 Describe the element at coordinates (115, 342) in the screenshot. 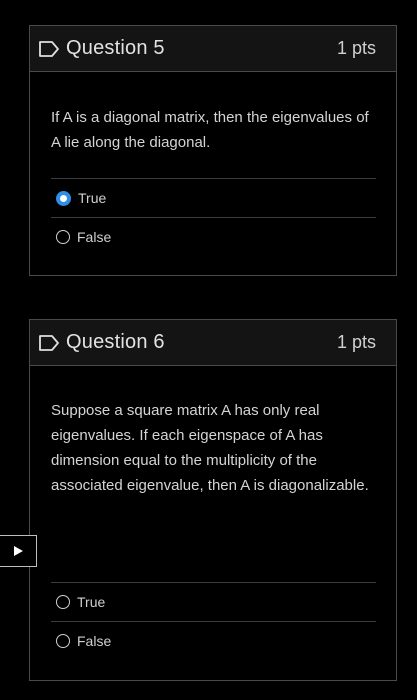

I see `question-title: Question 6` at that location.